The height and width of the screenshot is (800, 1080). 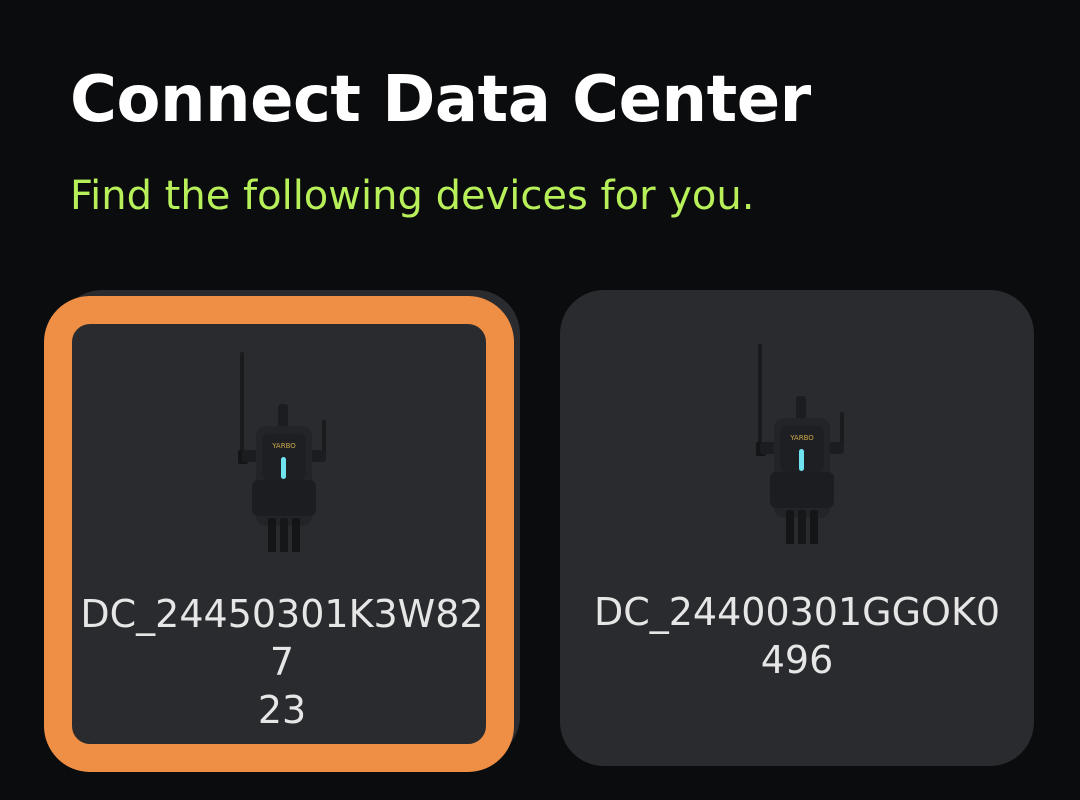 What do you see at coordinates (412, 196) in the screenshot?
I see `page-subtitle: Find the following devices for you.` at bounding box center [412, 196].